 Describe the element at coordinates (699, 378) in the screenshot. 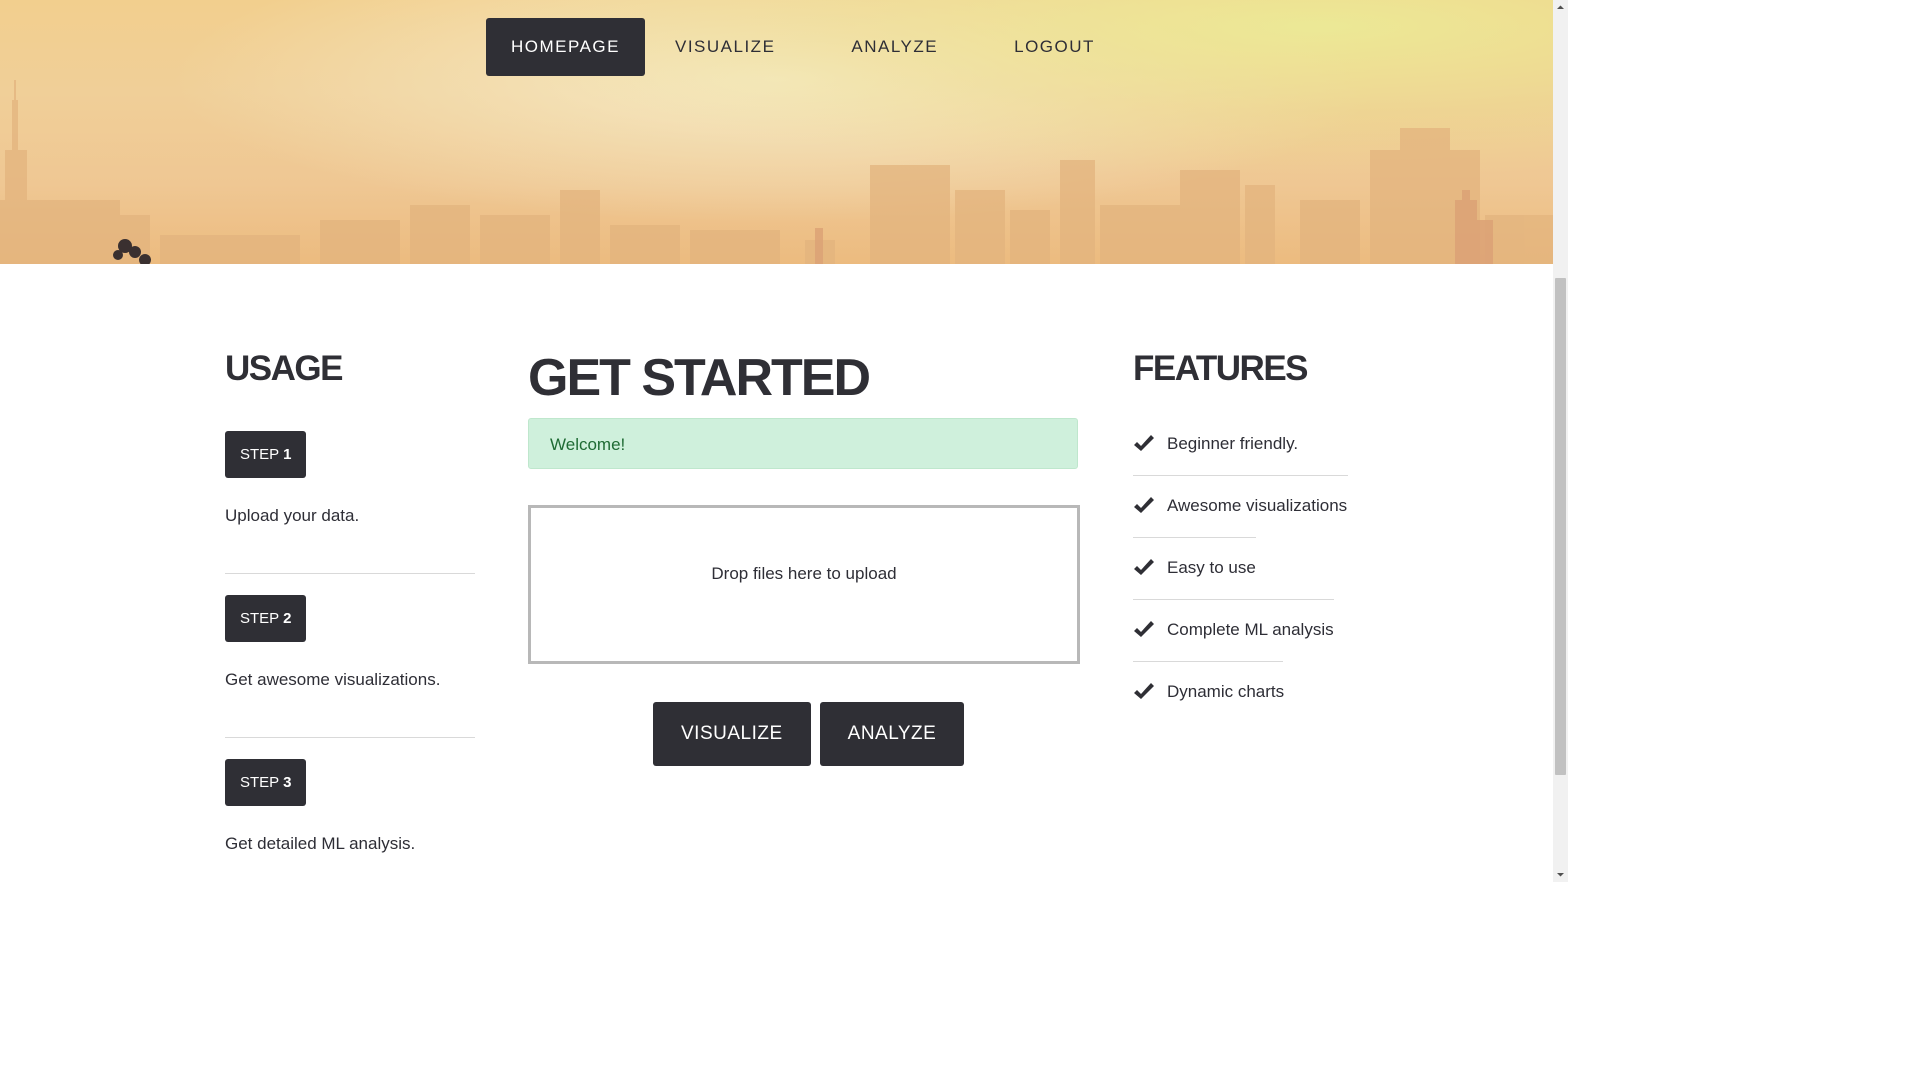

I see `get-started-title: GET STARTED` at that location.